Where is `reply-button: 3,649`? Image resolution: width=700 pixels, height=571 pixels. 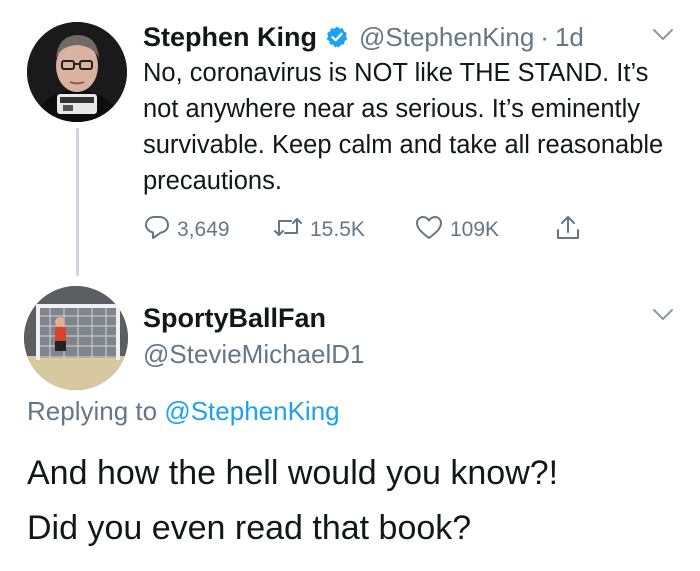
reply-button: 3,649 is located at coordinates (186, 229).